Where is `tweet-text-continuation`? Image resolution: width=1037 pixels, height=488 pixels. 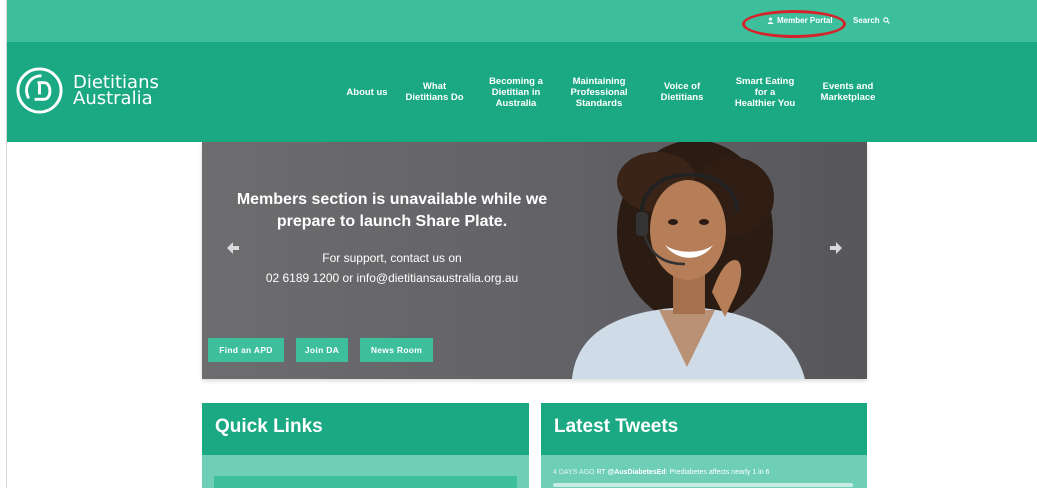 tweet-text-continuation is located at coordinates (703, 485).